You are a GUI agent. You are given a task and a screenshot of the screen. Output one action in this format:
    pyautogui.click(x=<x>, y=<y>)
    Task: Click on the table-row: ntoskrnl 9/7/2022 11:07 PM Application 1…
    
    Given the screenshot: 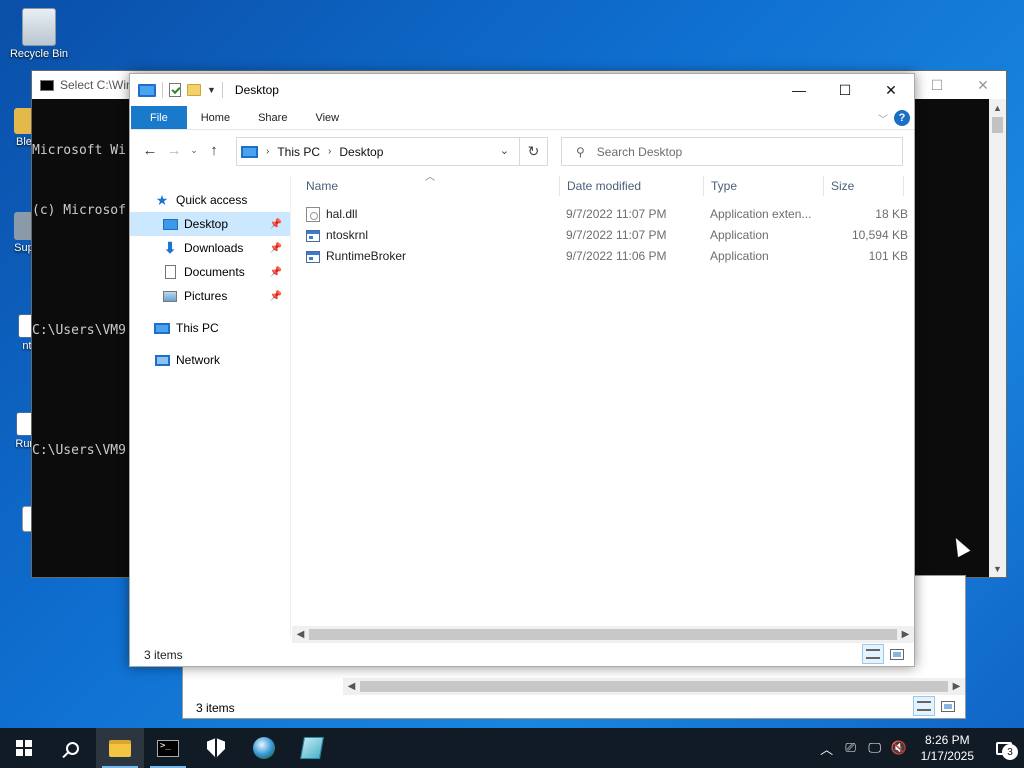 What is the action you would take?
    pyautogui.click(x=605, y=235)
    